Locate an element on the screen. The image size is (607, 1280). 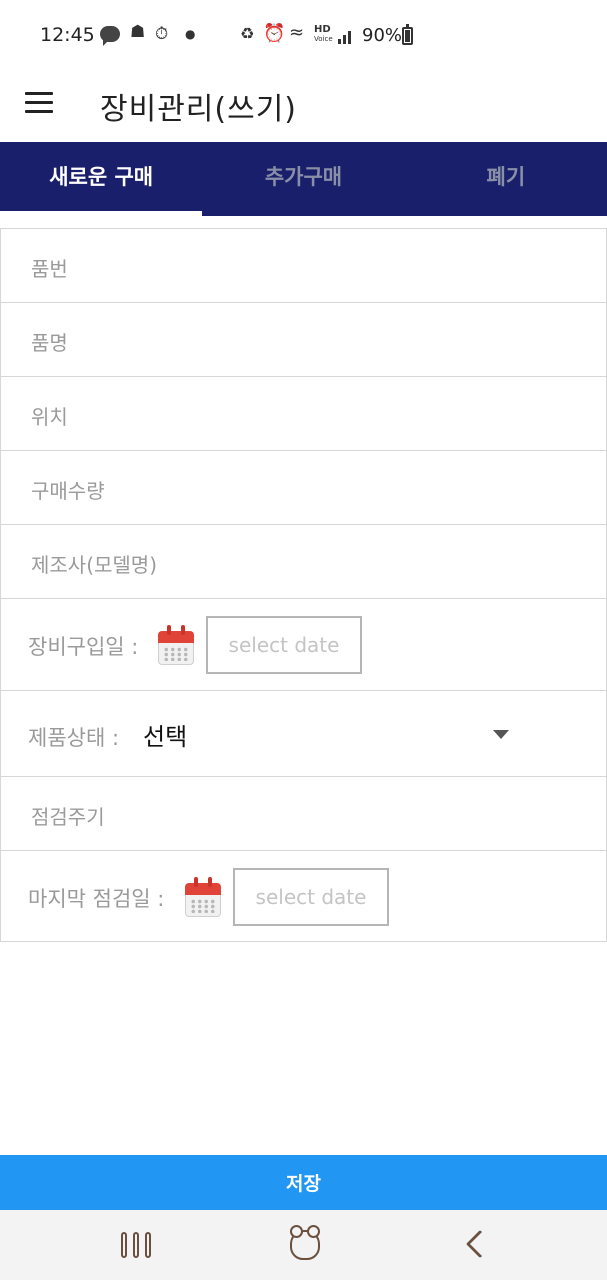
part-number-field: 품번 is located at coordinates (303, 265).